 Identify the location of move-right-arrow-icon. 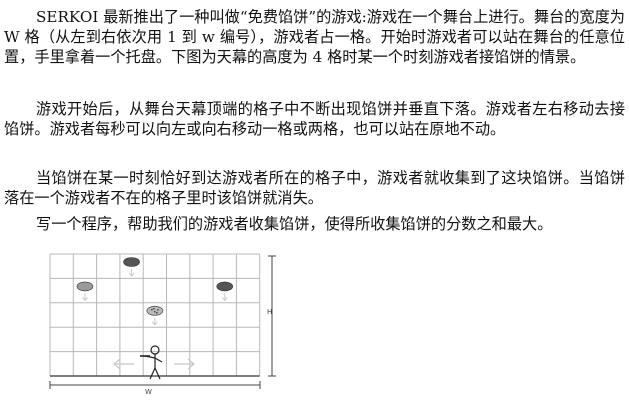
(184, 364).